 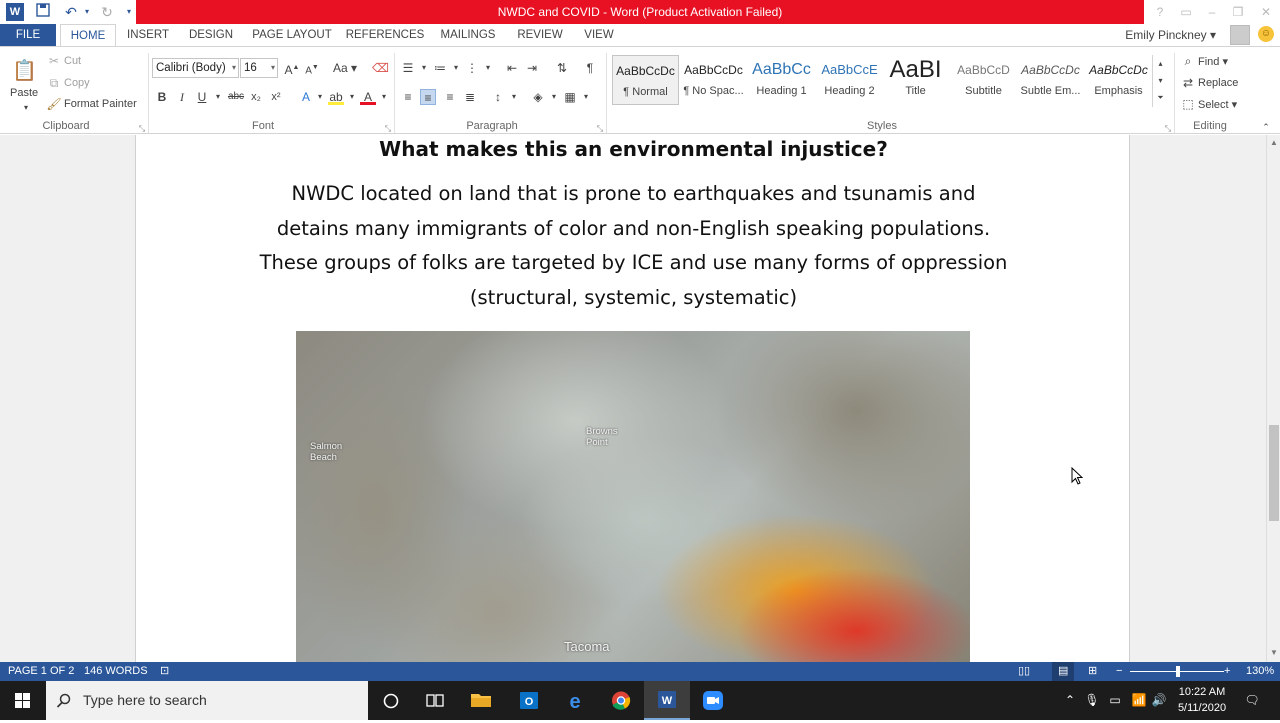 I want to click on minimize-button: –, so click(x=1212, y=12).